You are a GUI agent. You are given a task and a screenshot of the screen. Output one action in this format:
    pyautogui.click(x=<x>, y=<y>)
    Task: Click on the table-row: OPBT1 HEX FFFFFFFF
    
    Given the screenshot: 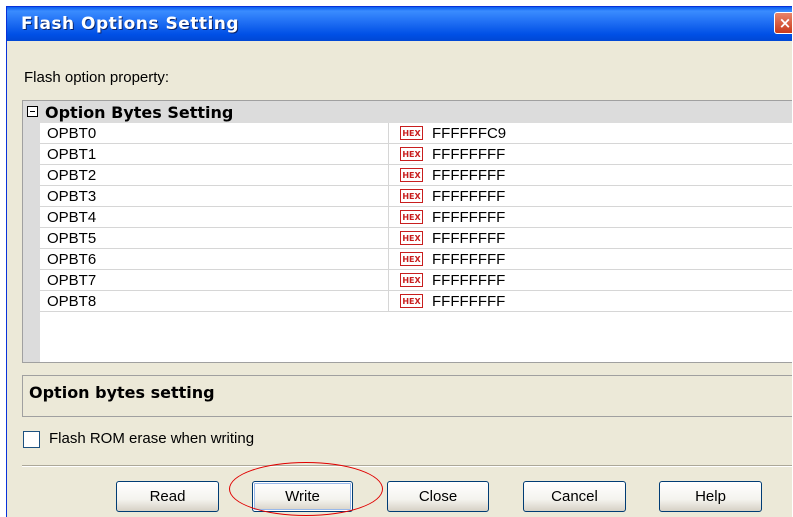 What is the action you would take?
    pyautogui.click(x=416, y=154)
    